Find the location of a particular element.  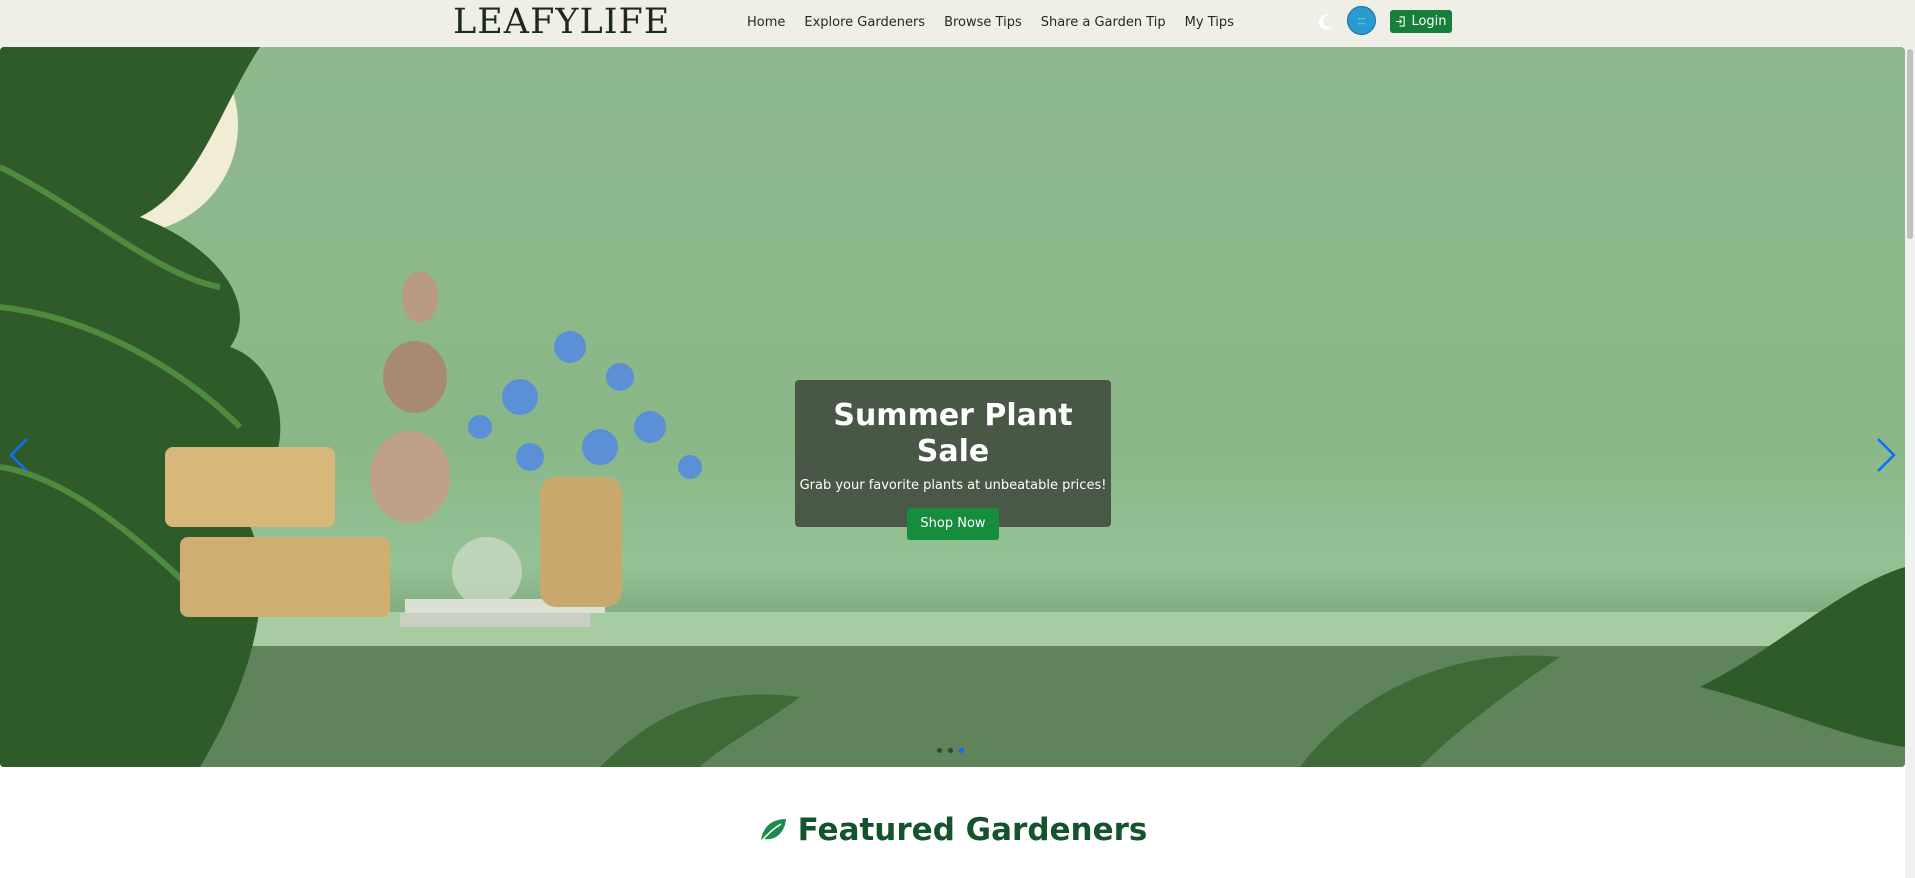

login-button: Login is located at coordinates (1421, 21).